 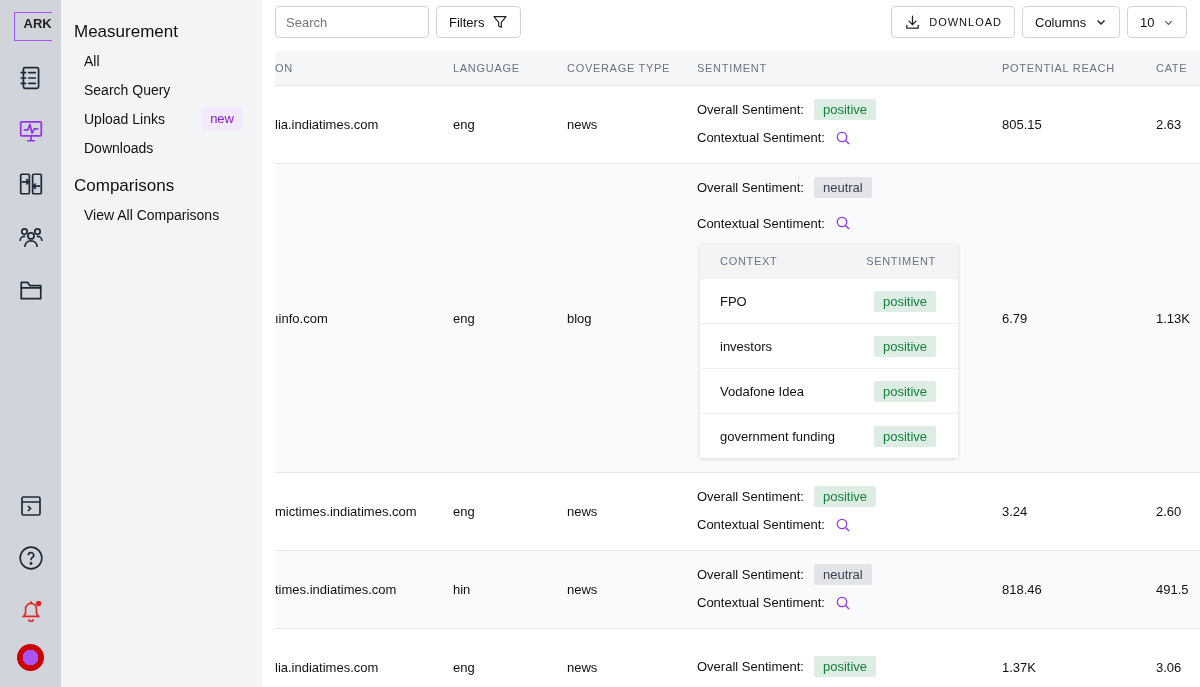 What do you see at coordinates (30, 131) in the screenshot?
I see `monitor-chart-icon` at bounding box center [30, 131].